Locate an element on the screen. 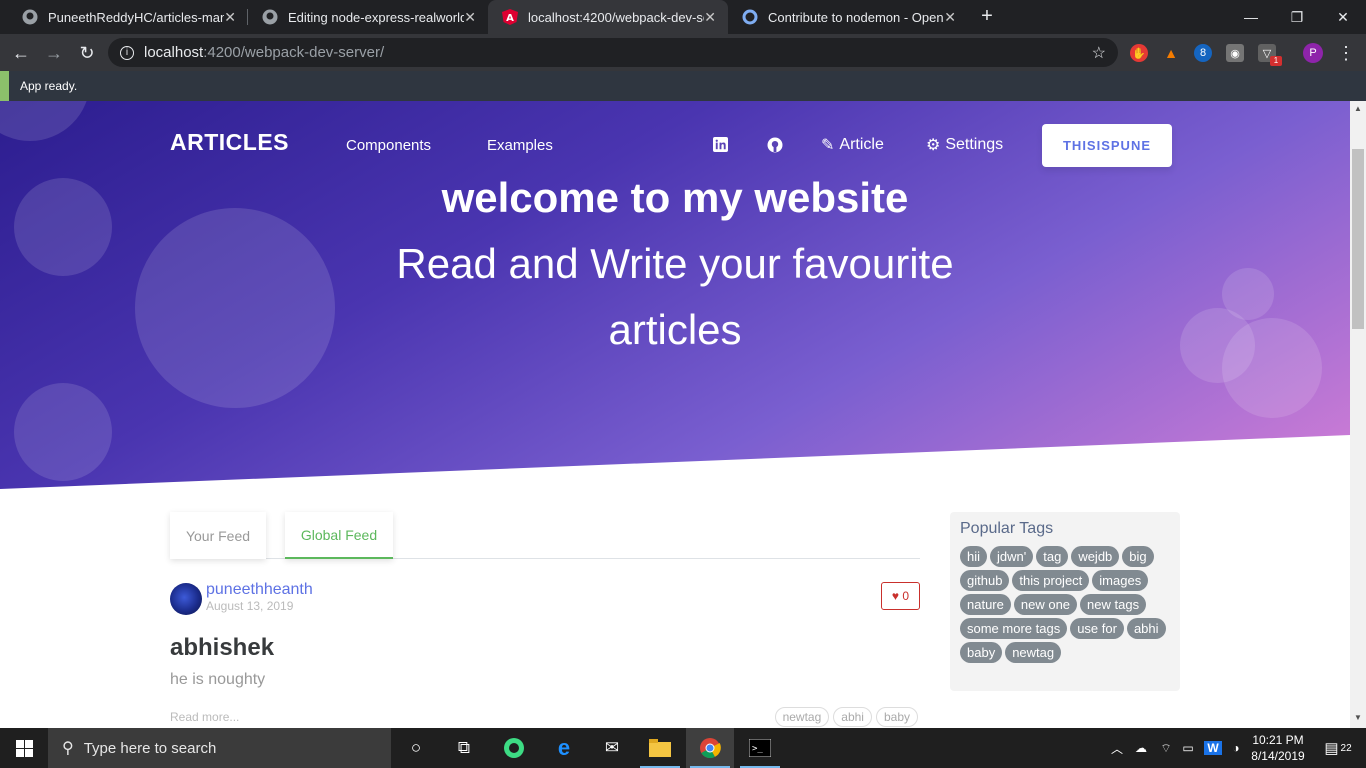 The width and height of the screenshot is (1366, 768). scroll-down-icon: ▼ is located at coordinates (1358, 717).